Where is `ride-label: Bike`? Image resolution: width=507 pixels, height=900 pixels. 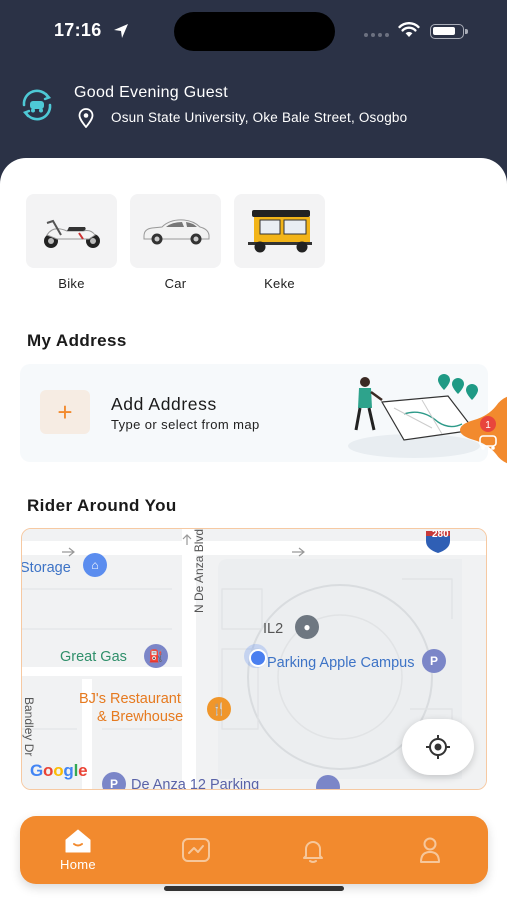
ride-label: Bike is located at coordinates (71, 283).